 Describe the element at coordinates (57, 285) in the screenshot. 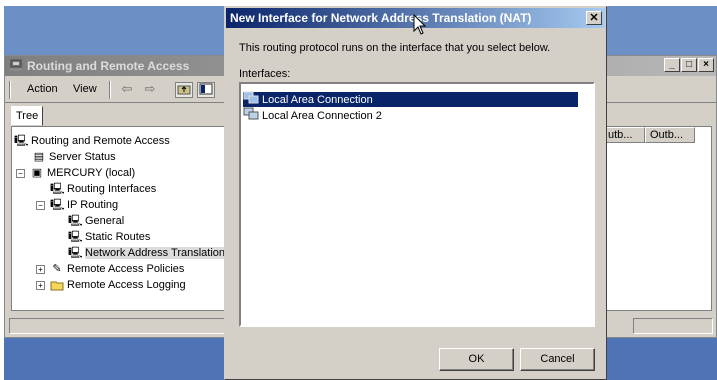

I see `folder-icon` at that location.